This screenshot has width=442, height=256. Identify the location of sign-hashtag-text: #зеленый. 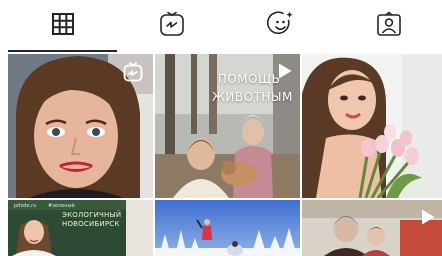
(61, 206).